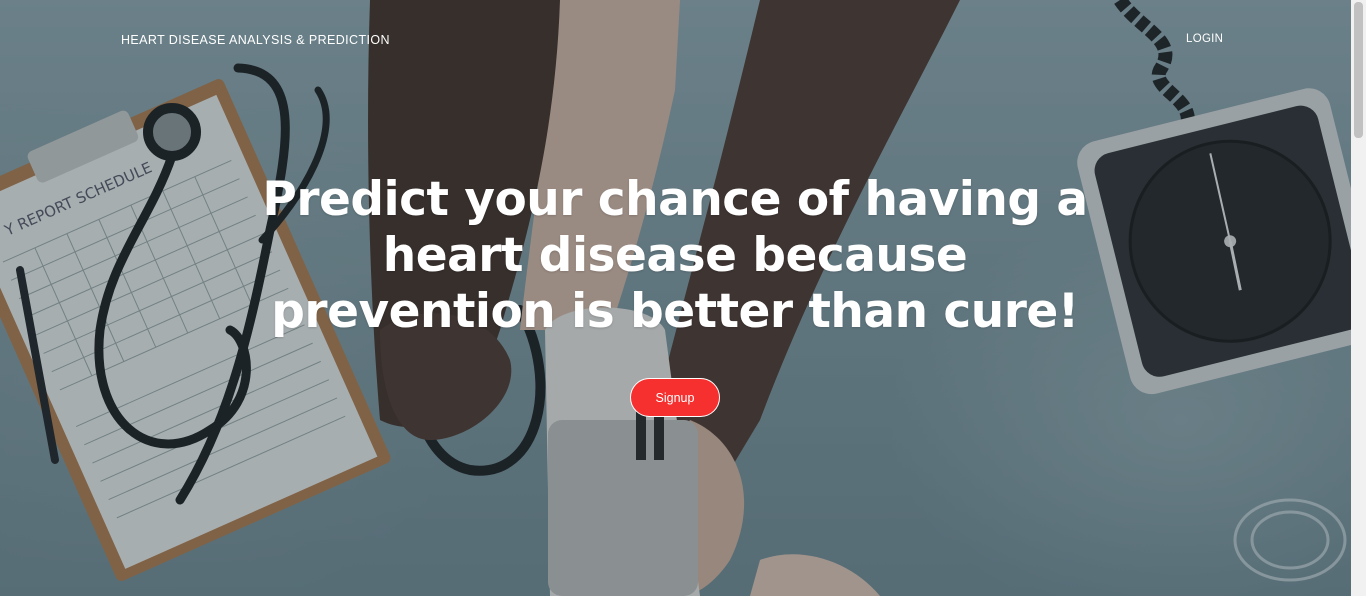 The height and width of the screenshot is (596, 1366). I want to click on headline-line-2: heart disease because, so click(675, 255).